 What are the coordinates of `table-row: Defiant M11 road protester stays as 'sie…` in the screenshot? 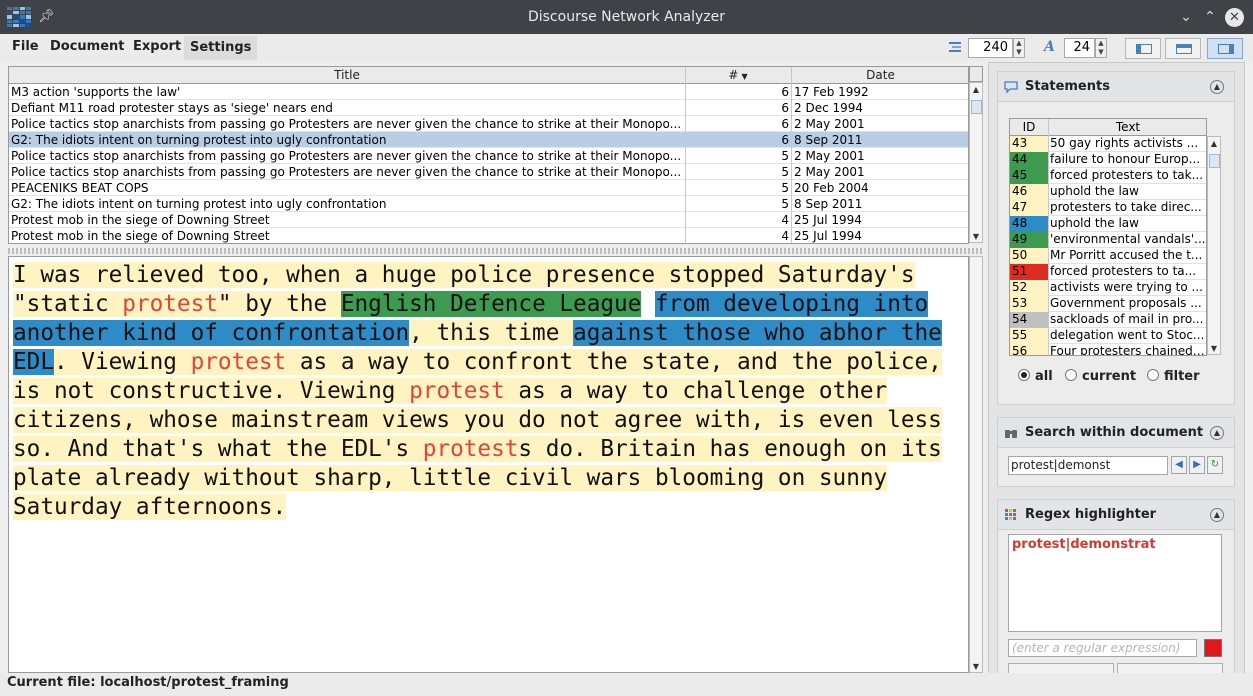 It's located at (488, 108).